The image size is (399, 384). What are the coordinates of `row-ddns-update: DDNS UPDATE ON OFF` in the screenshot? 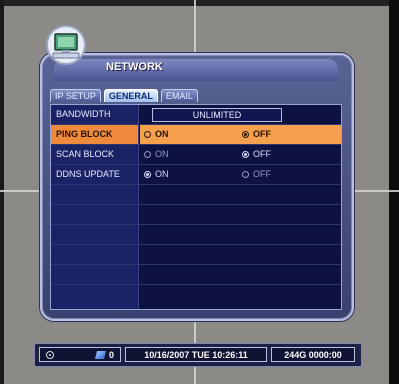 It's located at (196, 175).